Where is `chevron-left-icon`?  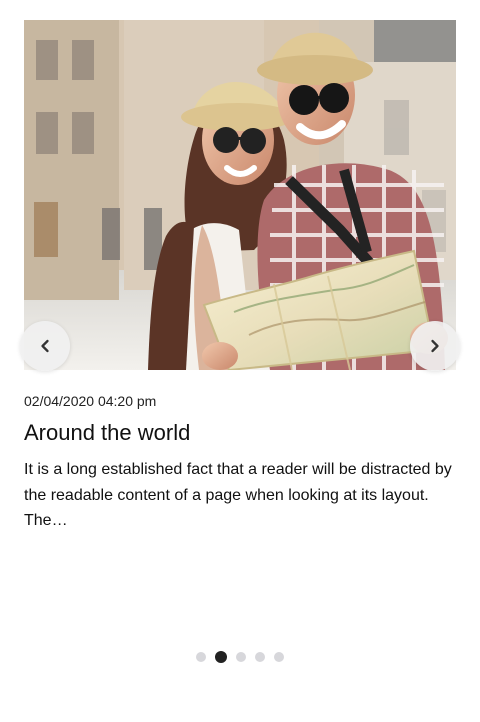
chevron-left-icon is located at coordinates (45, 346).